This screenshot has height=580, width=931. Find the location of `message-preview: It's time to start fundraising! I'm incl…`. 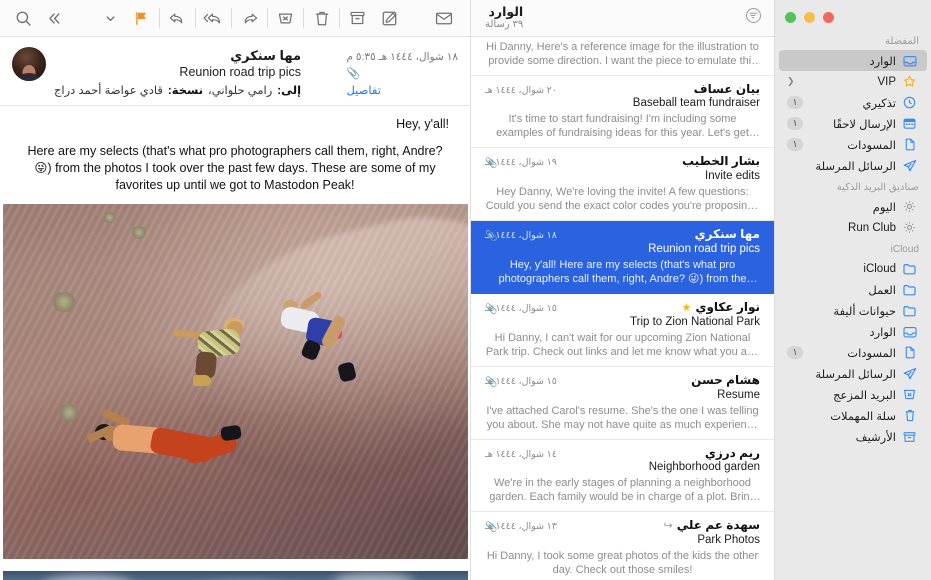

message-preview: It's time to start fundraising! I'm incl… is located at coordinates (622, 126).